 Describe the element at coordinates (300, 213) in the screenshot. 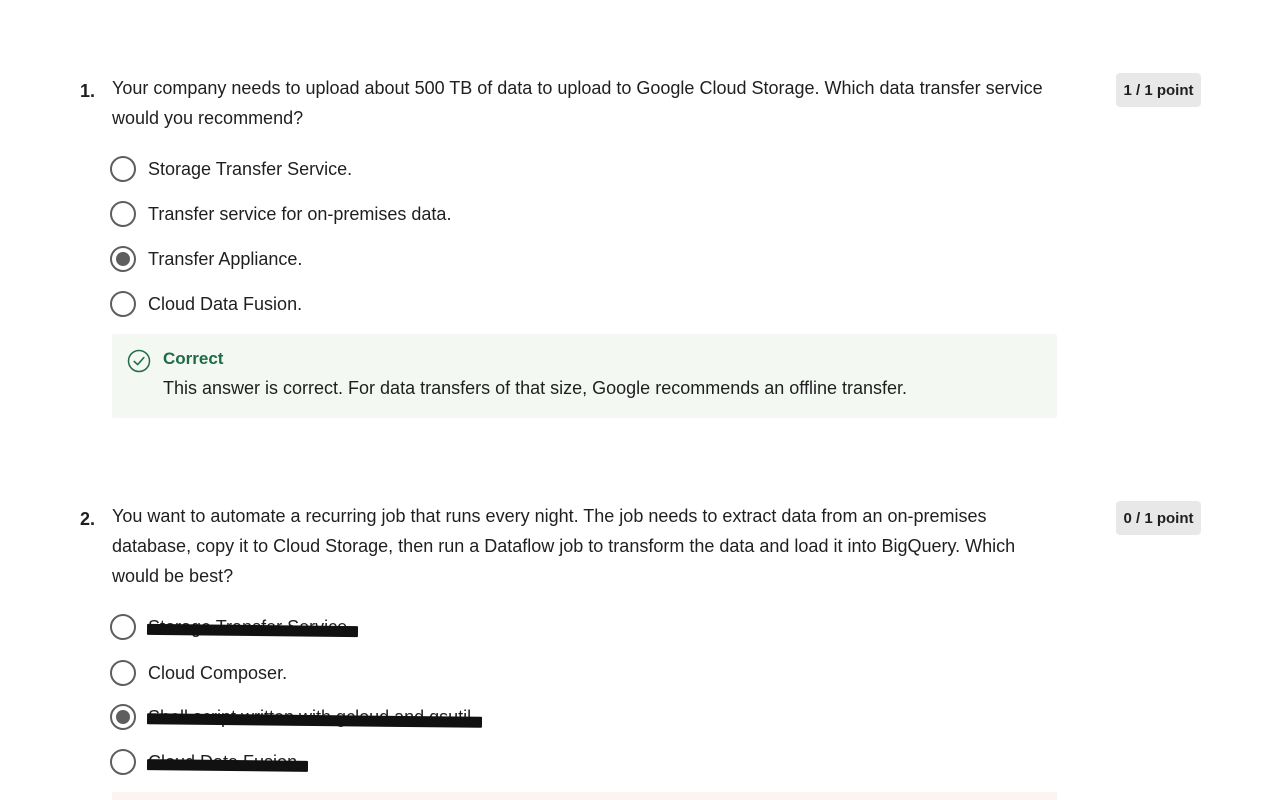

I see `option-label: Transfer service for on-premises data.` at that location.